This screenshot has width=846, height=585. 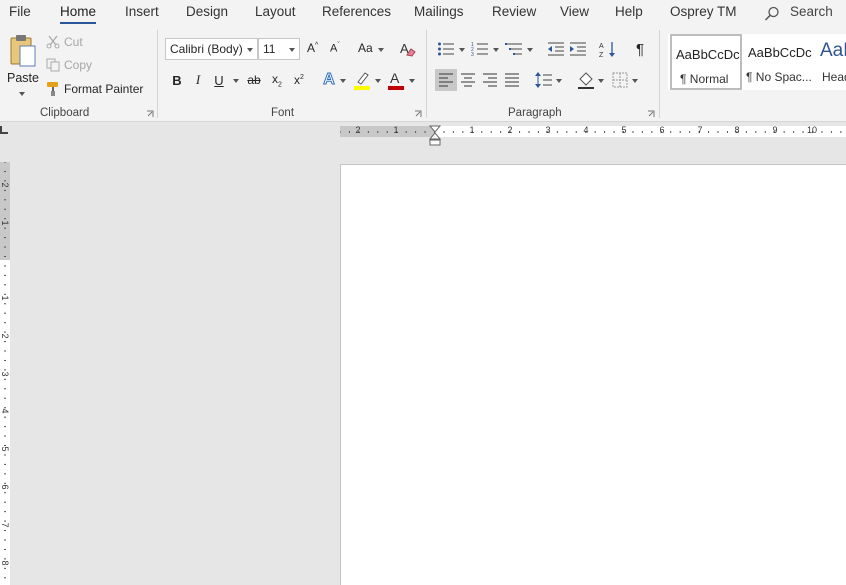 I want to click on copy-button: Copy, so click(x=76, y=66).